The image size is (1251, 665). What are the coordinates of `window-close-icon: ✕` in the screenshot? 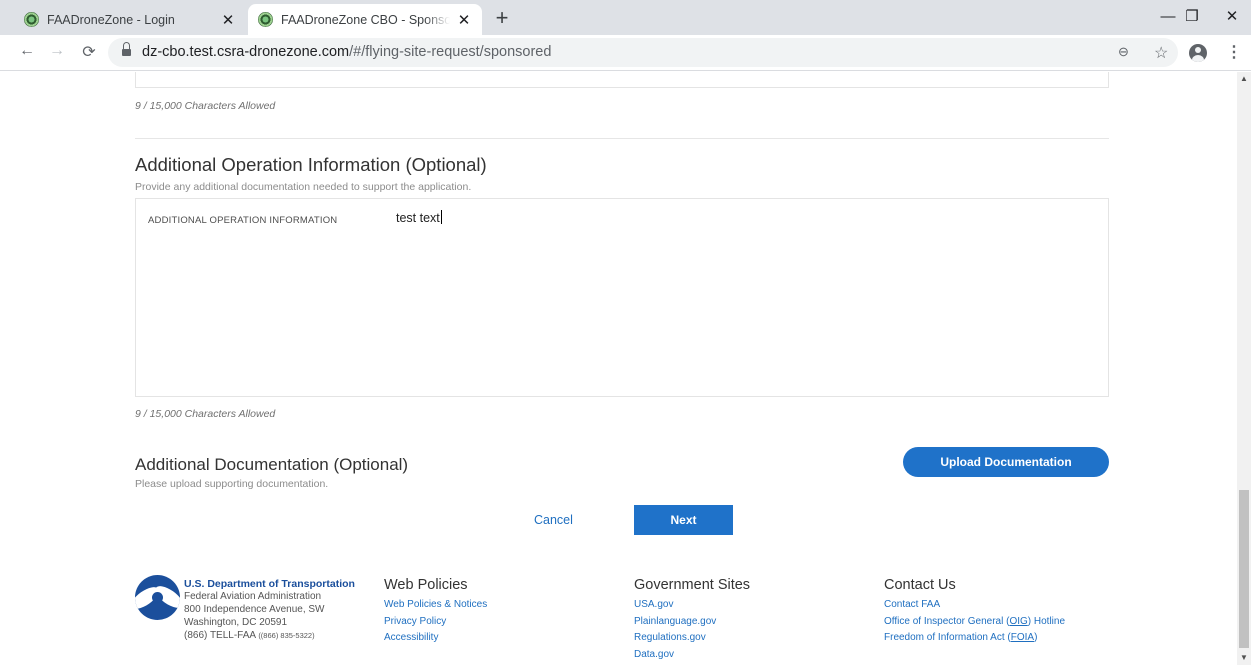 It's located at (1231, 17).